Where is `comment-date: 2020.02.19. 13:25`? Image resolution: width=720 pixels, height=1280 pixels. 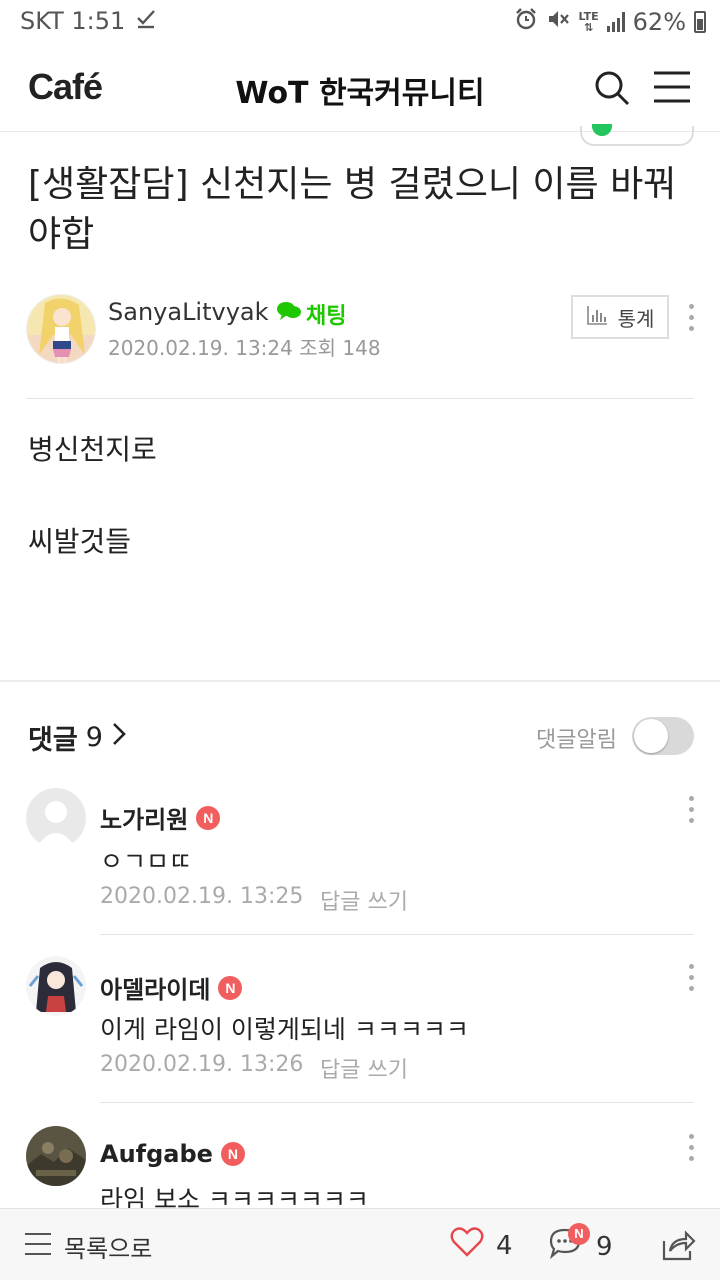 comment-date: 2020.02.19. 13:25 is located at coordinates (202, 896).